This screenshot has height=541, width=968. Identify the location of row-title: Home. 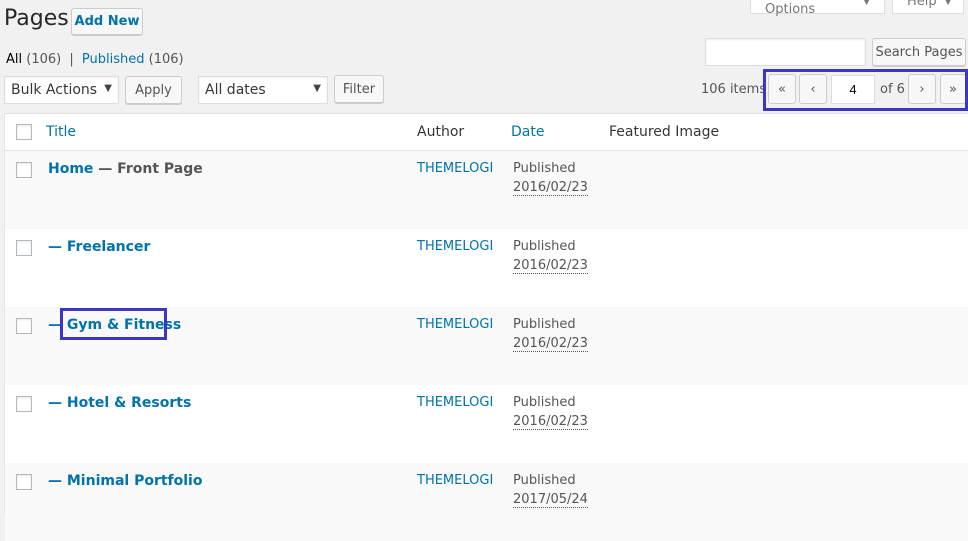
(71, 169).